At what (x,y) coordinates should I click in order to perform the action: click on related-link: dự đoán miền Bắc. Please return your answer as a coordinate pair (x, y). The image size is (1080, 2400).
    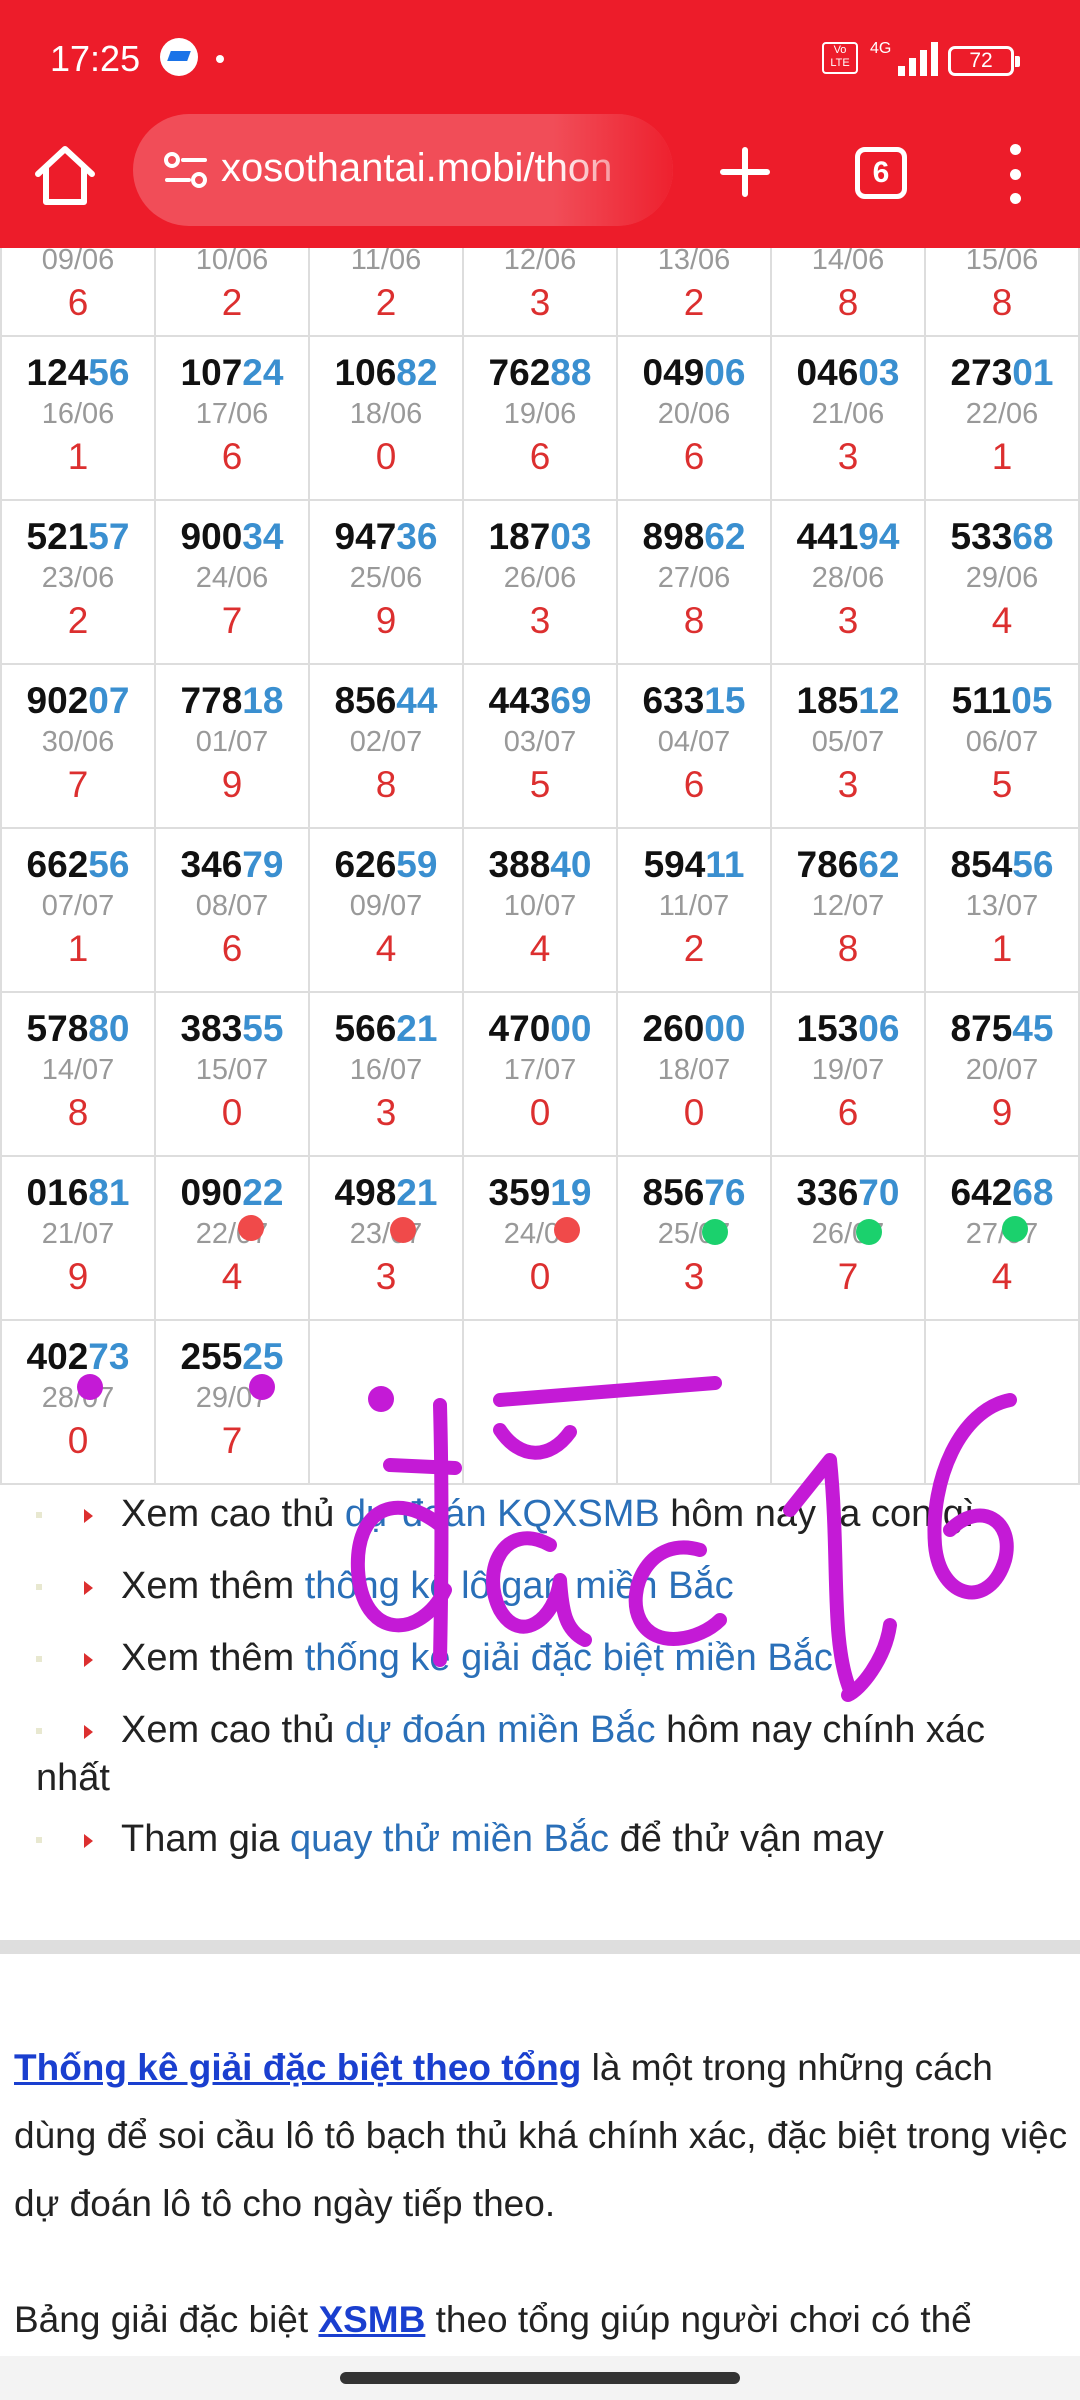
    Looking at the image, I should click on (500, 1730).